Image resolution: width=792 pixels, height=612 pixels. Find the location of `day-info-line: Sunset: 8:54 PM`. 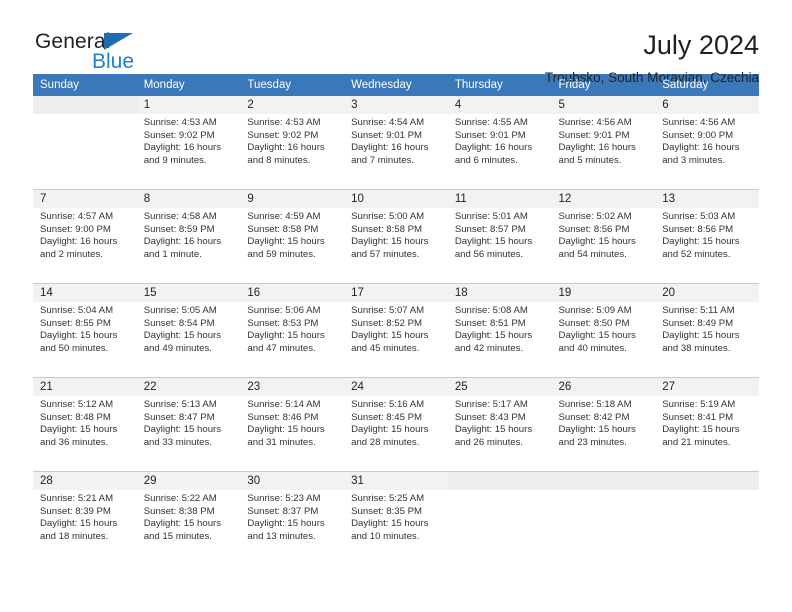

day-info-line: Sunset: 8:54 PM is located at coordinates (179, 323).